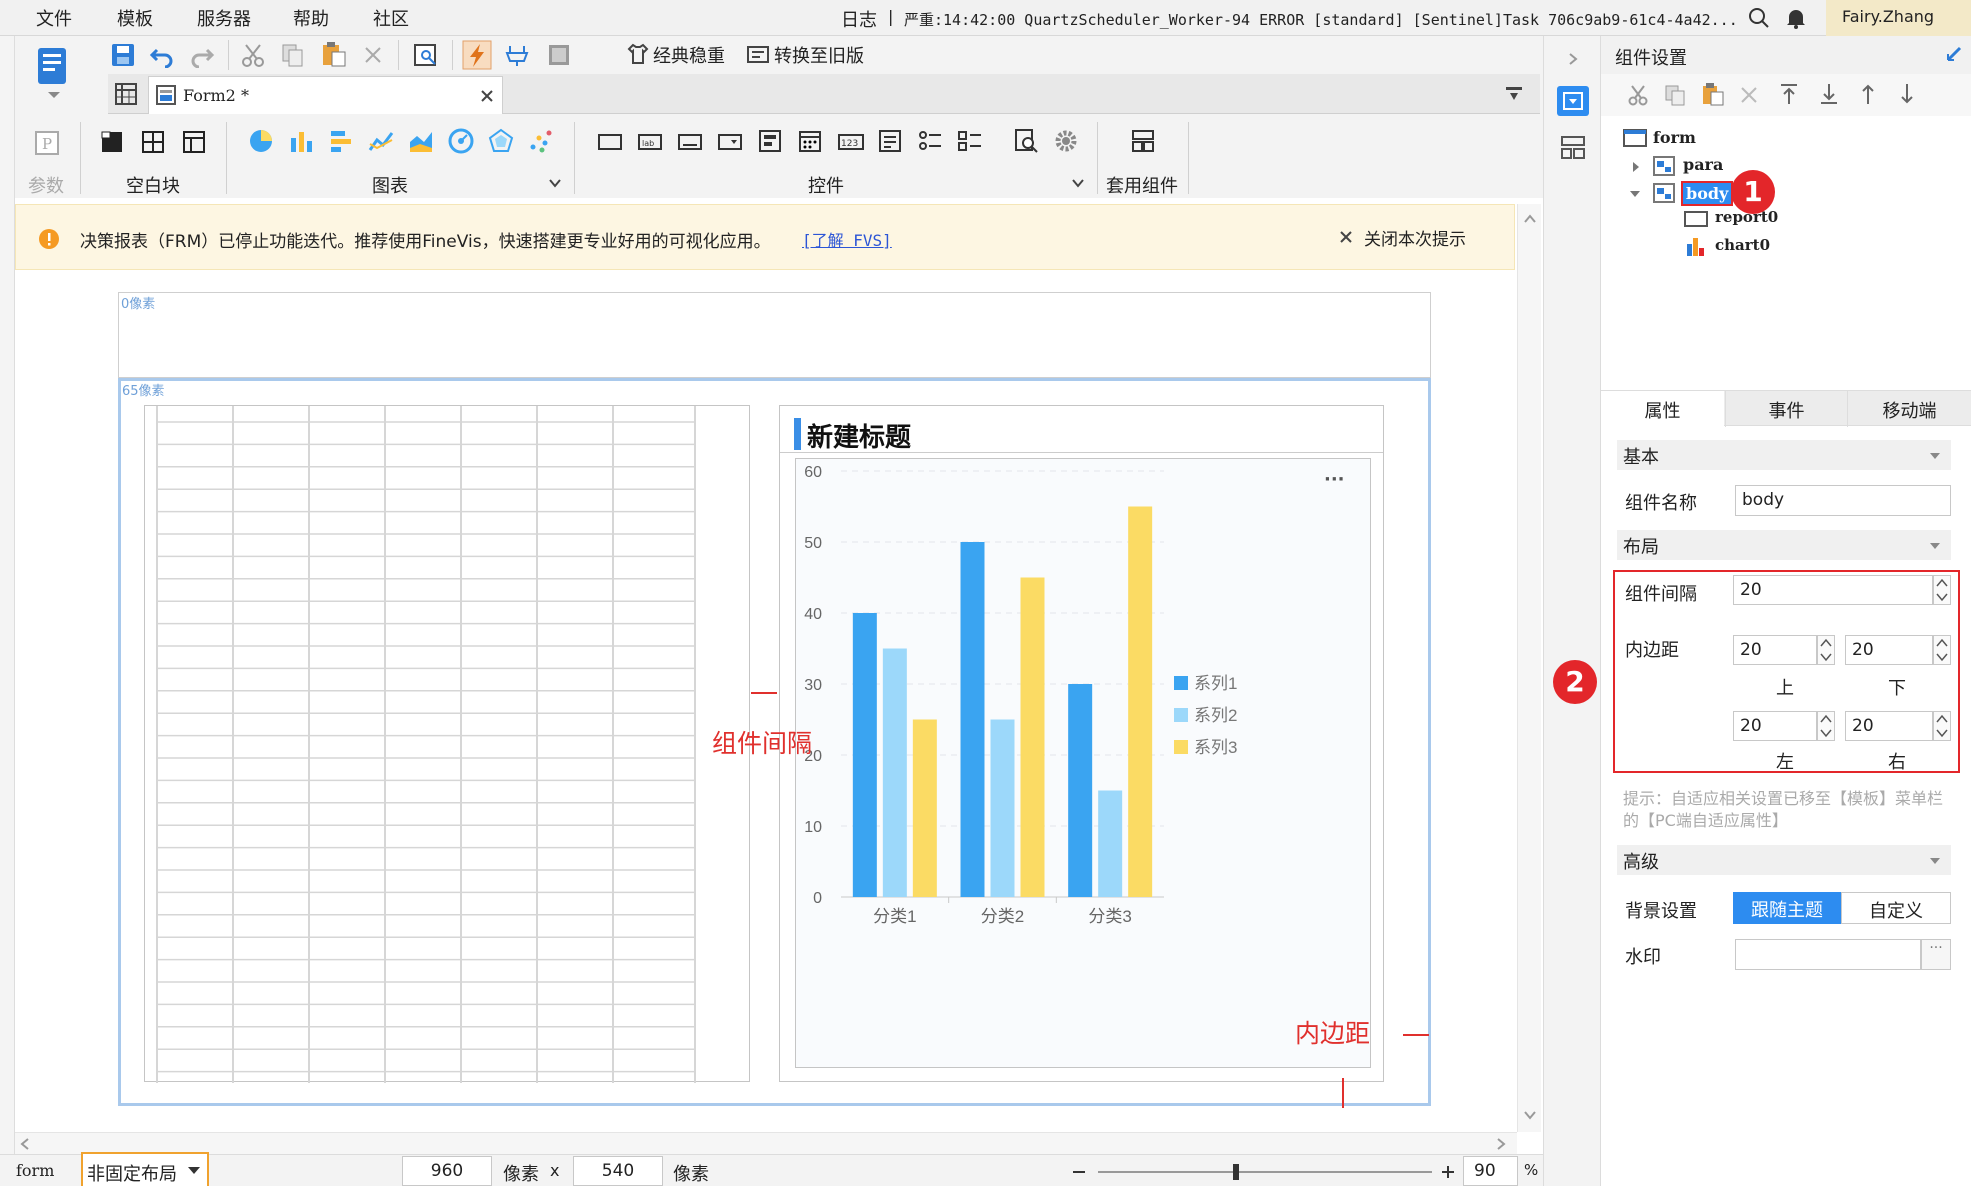 The height and width of the screenshot is (1186, 1971). Describe the element at coordinates (261, 141) in the screenshot. I see `pie-chart-icon` at that location.